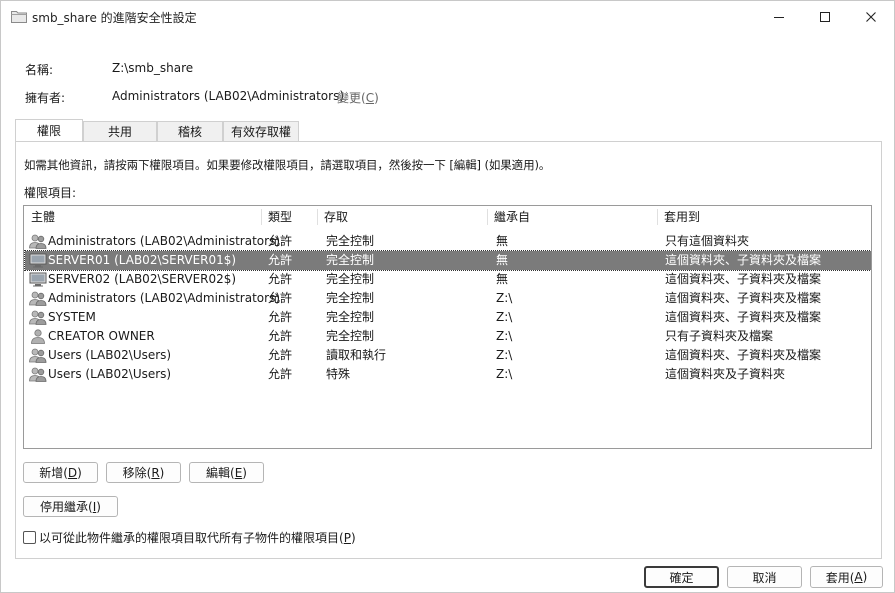  What do you see at coordinates (153, 68) in the screenshot?
I see `name-value: Z:\smb_share` at bounding box center [153, 68].